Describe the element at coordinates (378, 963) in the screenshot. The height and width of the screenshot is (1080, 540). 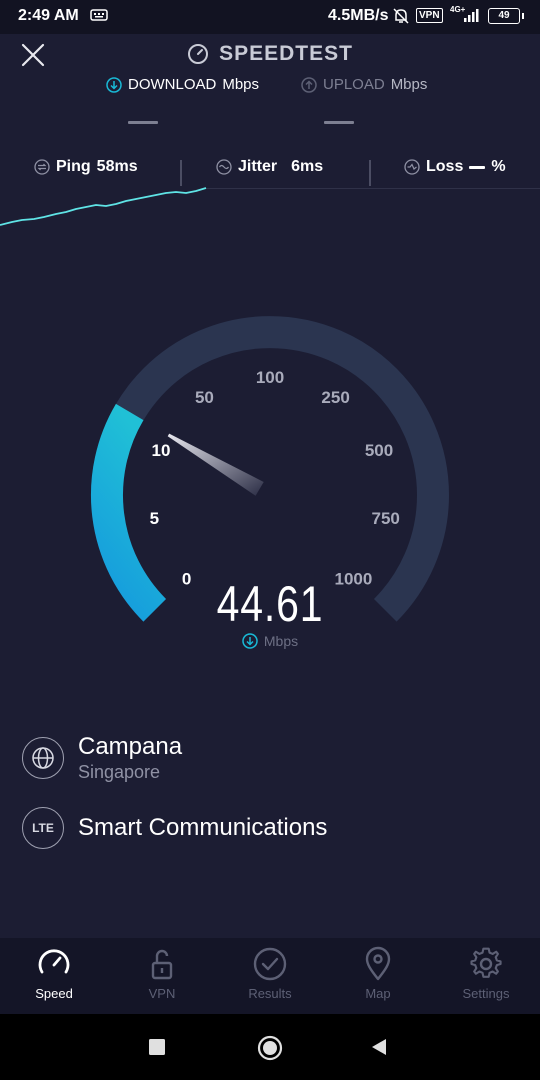
I see `map-pin-icon` at that location.